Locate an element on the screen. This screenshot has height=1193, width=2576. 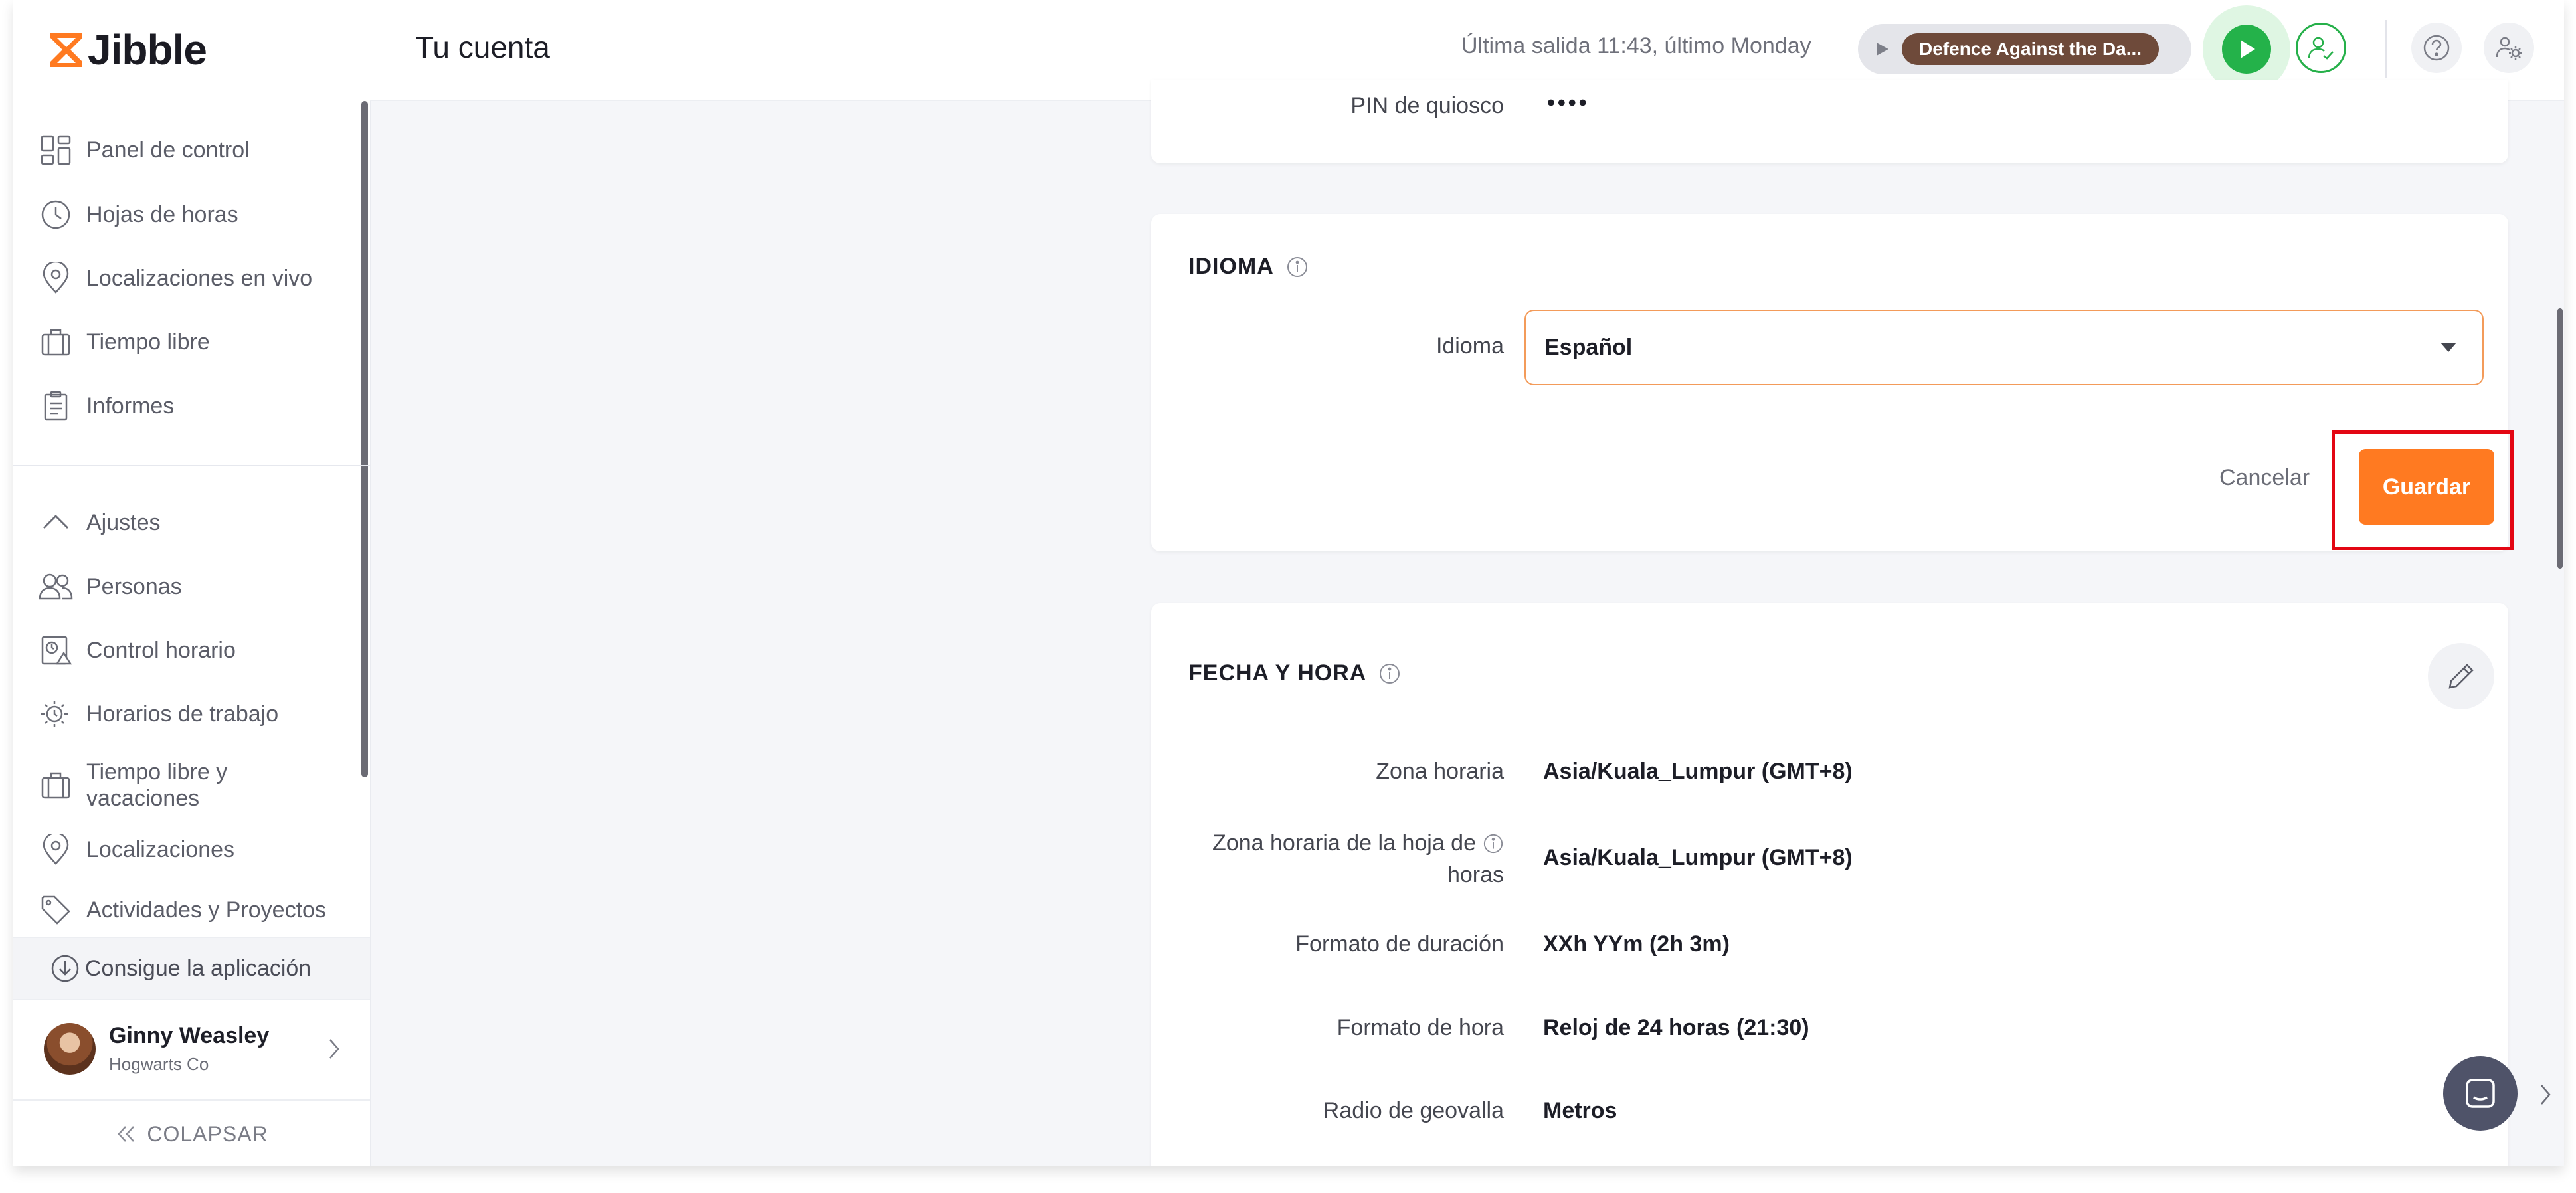
timesheet-timezone-label-line1: Zona horaria de la hoja de is located at coordinates (1358, 843).